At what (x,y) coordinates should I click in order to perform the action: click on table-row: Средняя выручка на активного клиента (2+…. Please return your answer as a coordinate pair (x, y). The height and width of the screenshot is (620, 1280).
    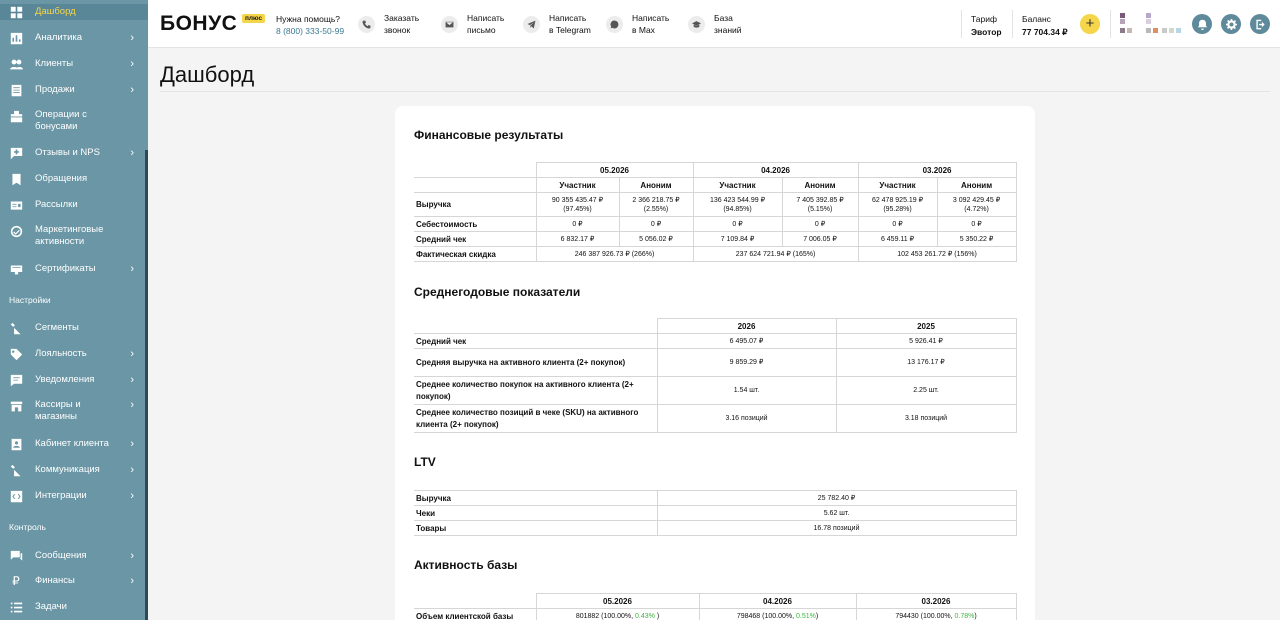
    Looking at the image, I should click on (715, 362).